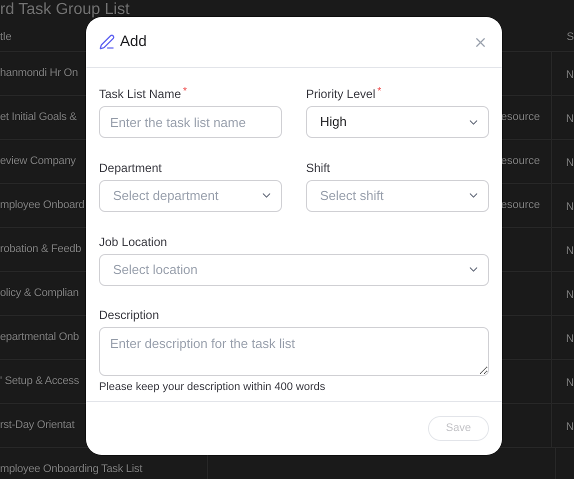 Image resolution: width=574 pixels, height=479 pixels. What do you see at coordinates (130, 167) in the screenshot?
I see `field-label: Department` at bounding box center [130, 167].